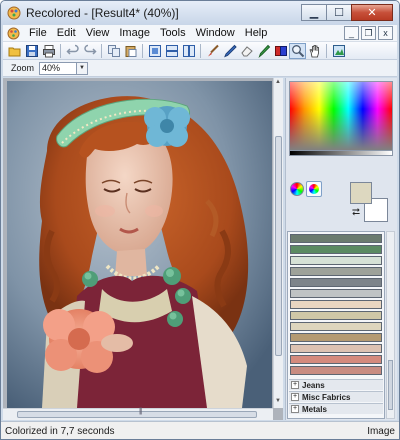 This screenshot has height=440, width=400. What do you see at coordinates (98, 33) in the screenshot?
I see `menu-view: View` at bounding box center [98, 33].